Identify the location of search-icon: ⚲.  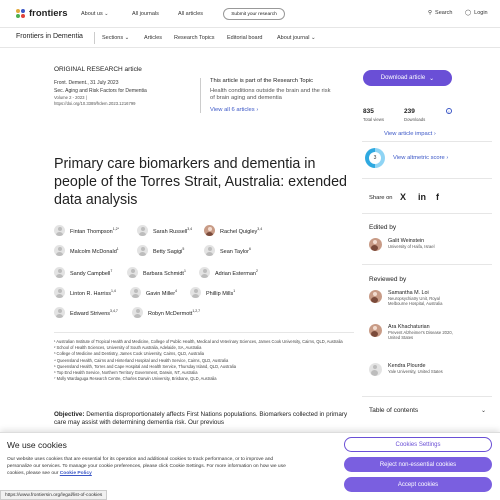
(430, 13).